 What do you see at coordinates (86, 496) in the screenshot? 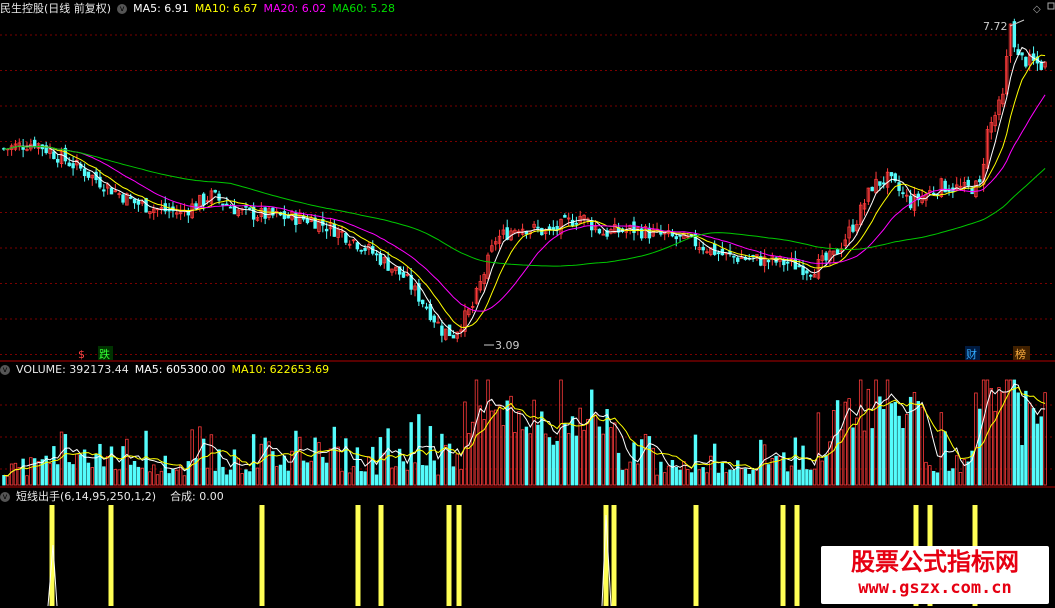
I see `indicator-label: 短线出手(6,14,95,250,1,2)` at bounding box center [86, 496].